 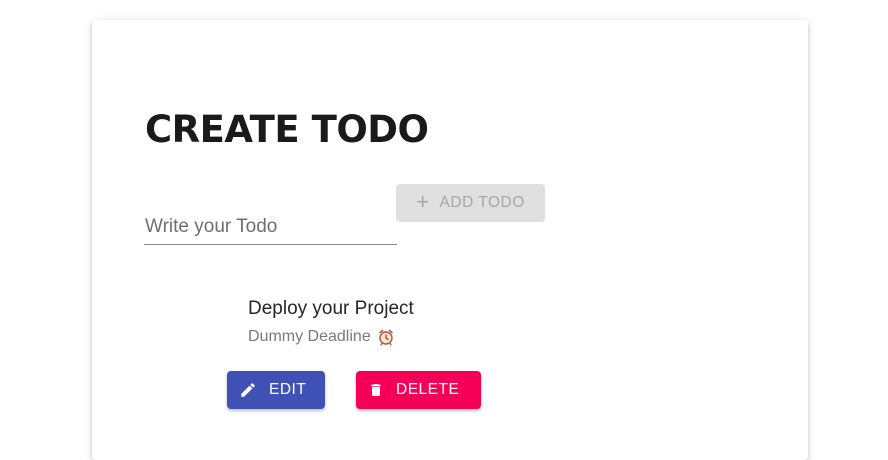 What do you see at coordinates (309, 336) in the screenshot?
I see `deadline-text: Dummy Deadline` at bounding box center [309, 336].